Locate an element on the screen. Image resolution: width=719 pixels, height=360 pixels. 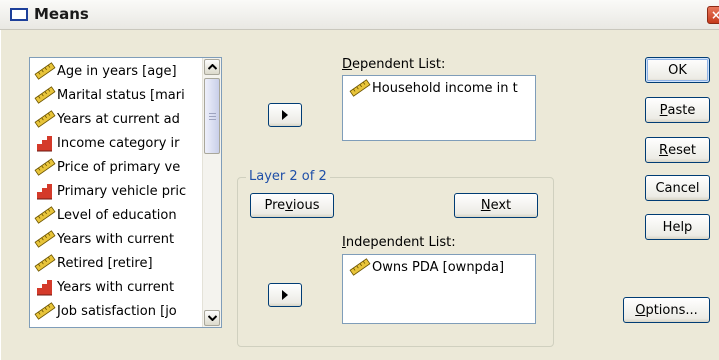
independent-list-item: Owns PDA [ownpda] is located at coordinates (426, 267).